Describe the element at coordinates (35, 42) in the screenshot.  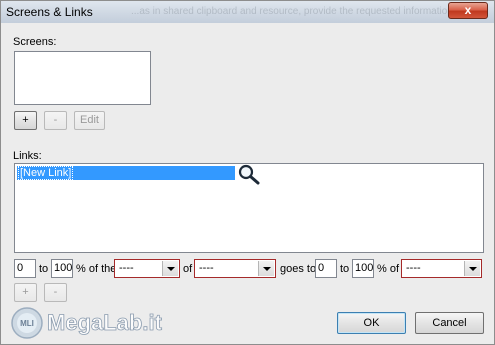
I see `screens-label: Screens:` at that location.